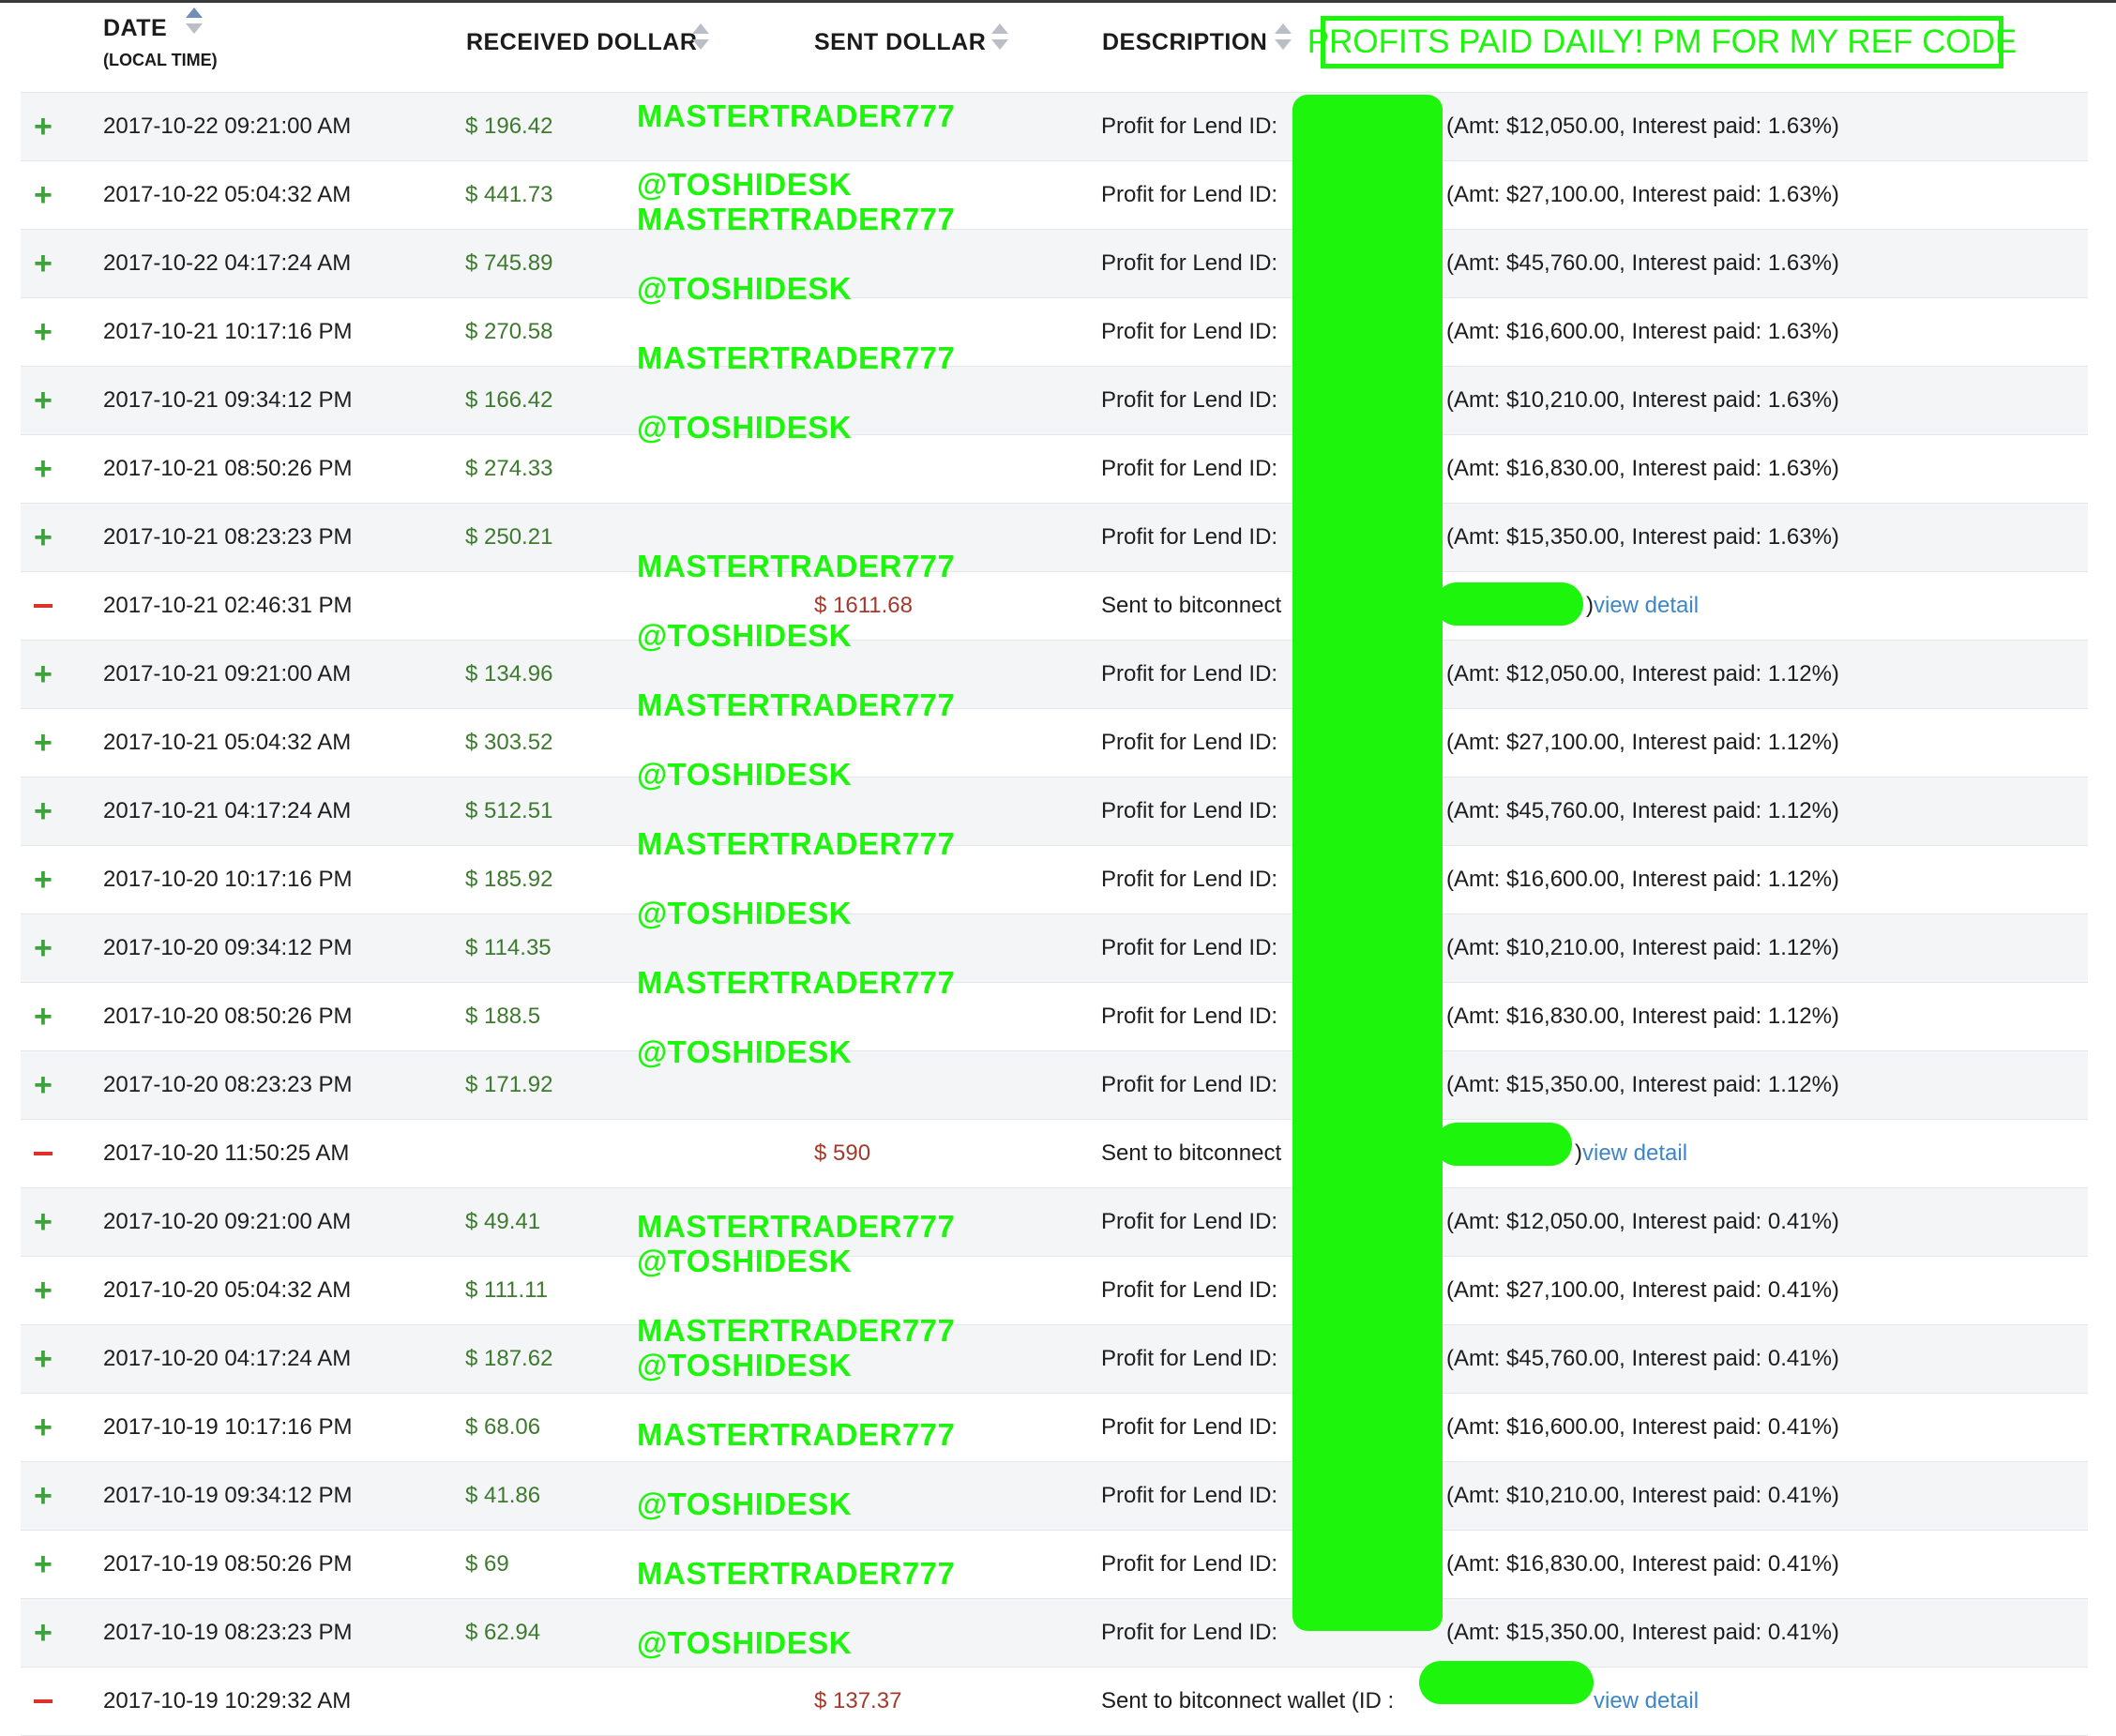 The image size is (2116, 1736). Describe the element at coordinates (227, 810) in the screenshot. I see `date-cell: 2017-10-21 04:17:24 AM` at that location.